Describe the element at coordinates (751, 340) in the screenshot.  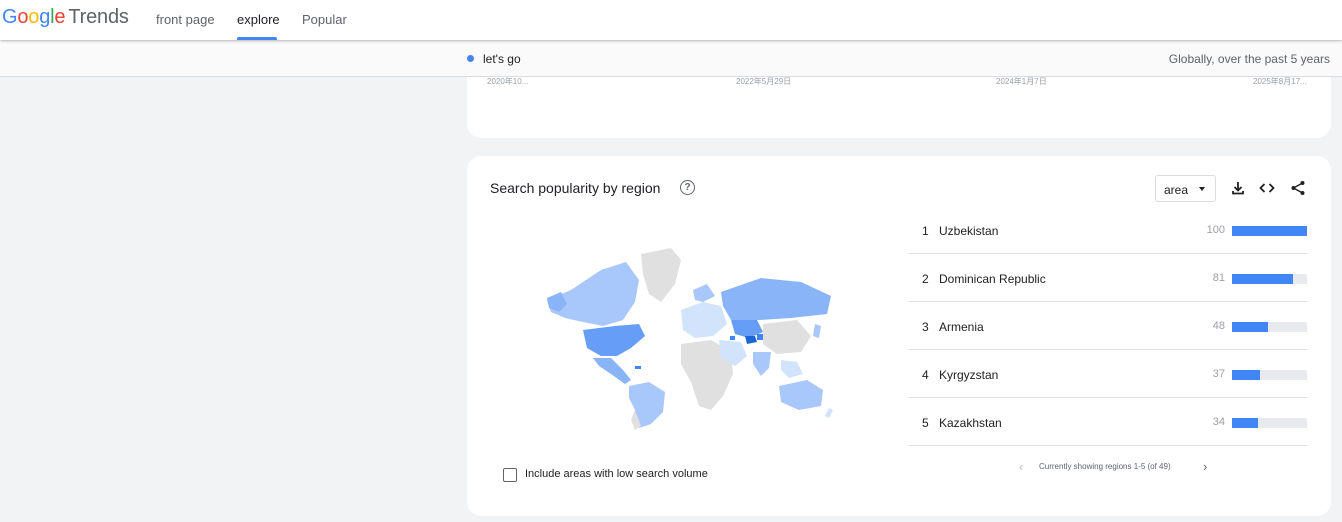
I see `map-region-uzbekistan` at that location.